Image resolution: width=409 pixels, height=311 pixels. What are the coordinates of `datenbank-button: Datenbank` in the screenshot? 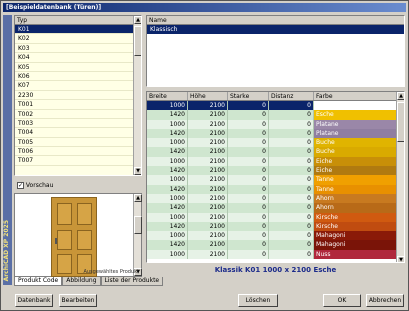 It's located at (34, 300).